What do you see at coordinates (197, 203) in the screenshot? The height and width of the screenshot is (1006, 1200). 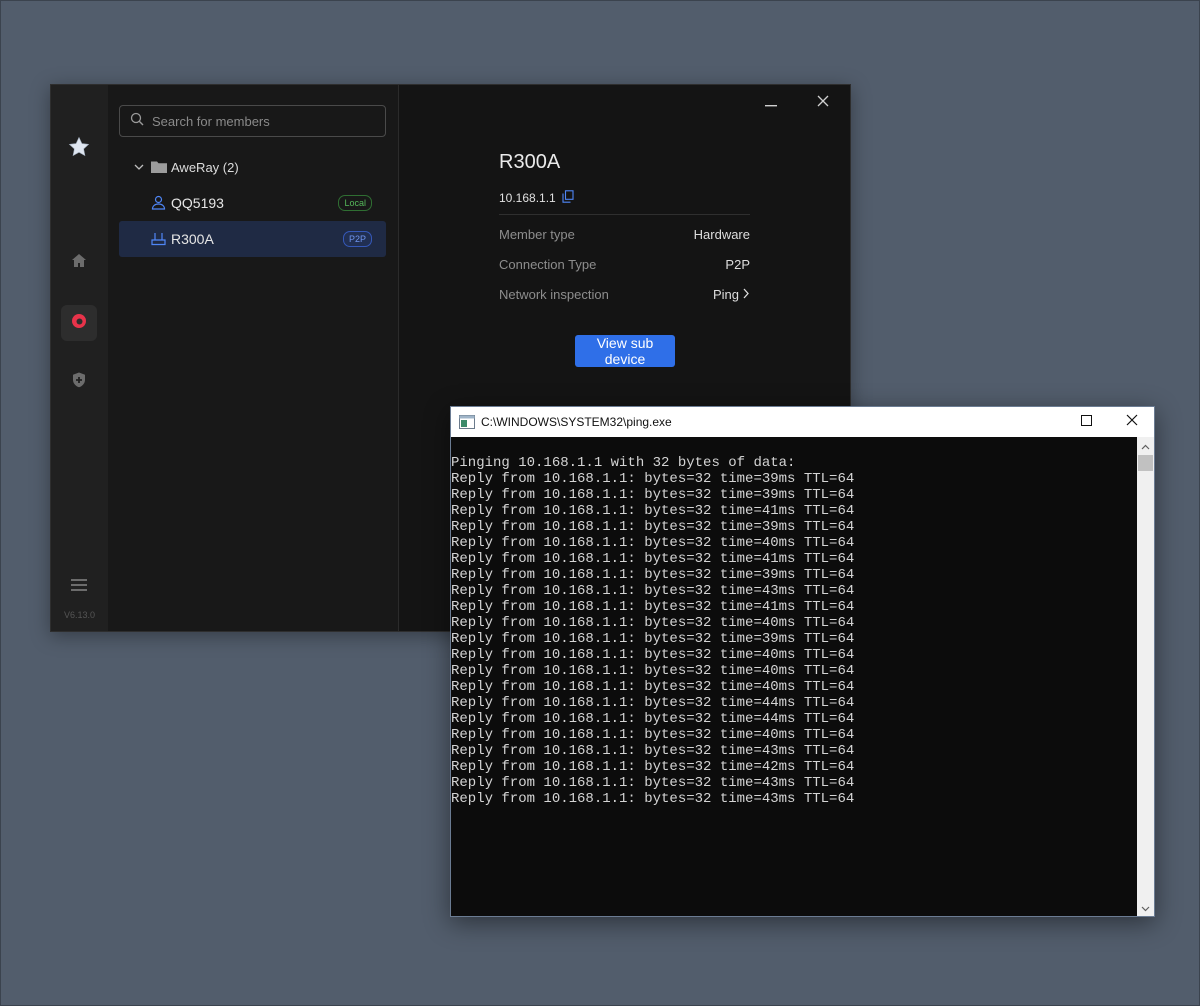 I see `member-name: QQ5193` at bounding box center [197, 203].